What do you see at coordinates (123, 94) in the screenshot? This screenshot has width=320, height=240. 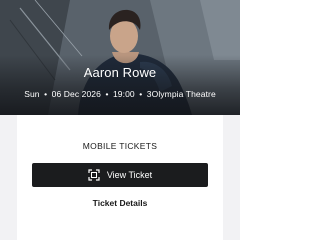 I see `event-time: 19:00` at bounding box center [123, 94].